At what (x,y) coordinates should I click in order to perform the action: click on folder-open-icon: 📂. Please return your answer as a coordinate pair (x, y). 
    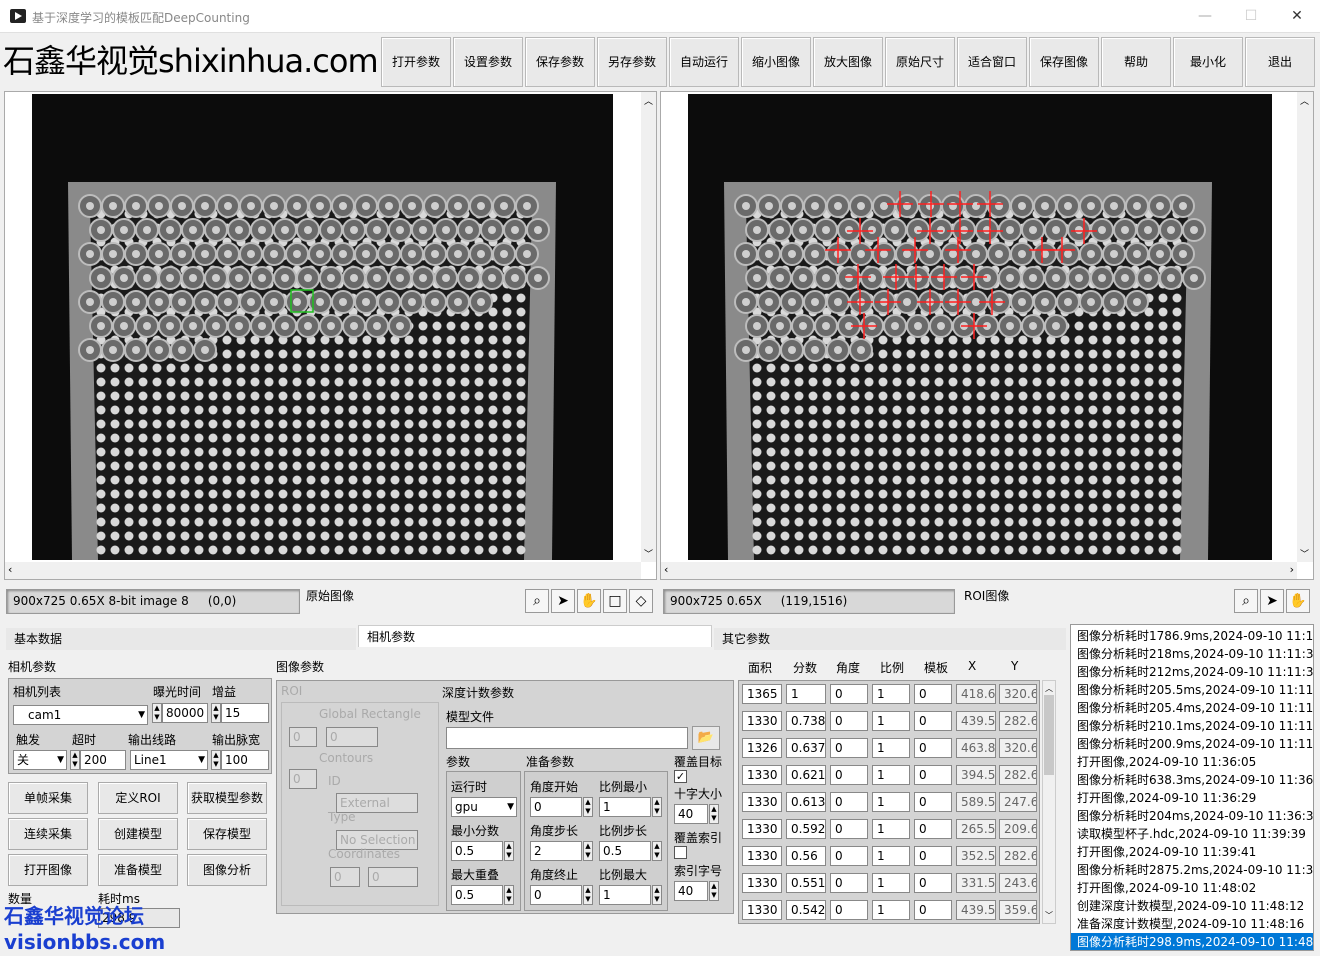
    Looking at the image, I should click on (706, 738).